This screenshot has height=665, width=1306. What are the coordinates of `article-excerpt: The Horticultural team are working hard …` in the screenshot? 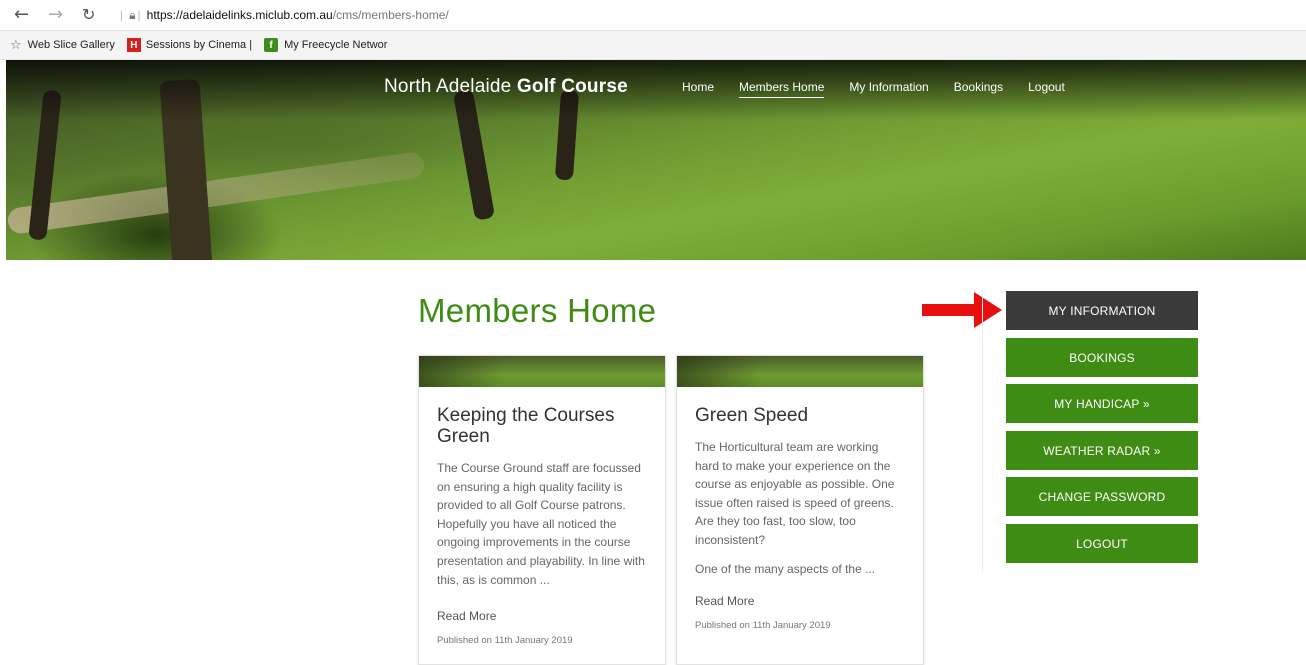 It's located at (795, 493).